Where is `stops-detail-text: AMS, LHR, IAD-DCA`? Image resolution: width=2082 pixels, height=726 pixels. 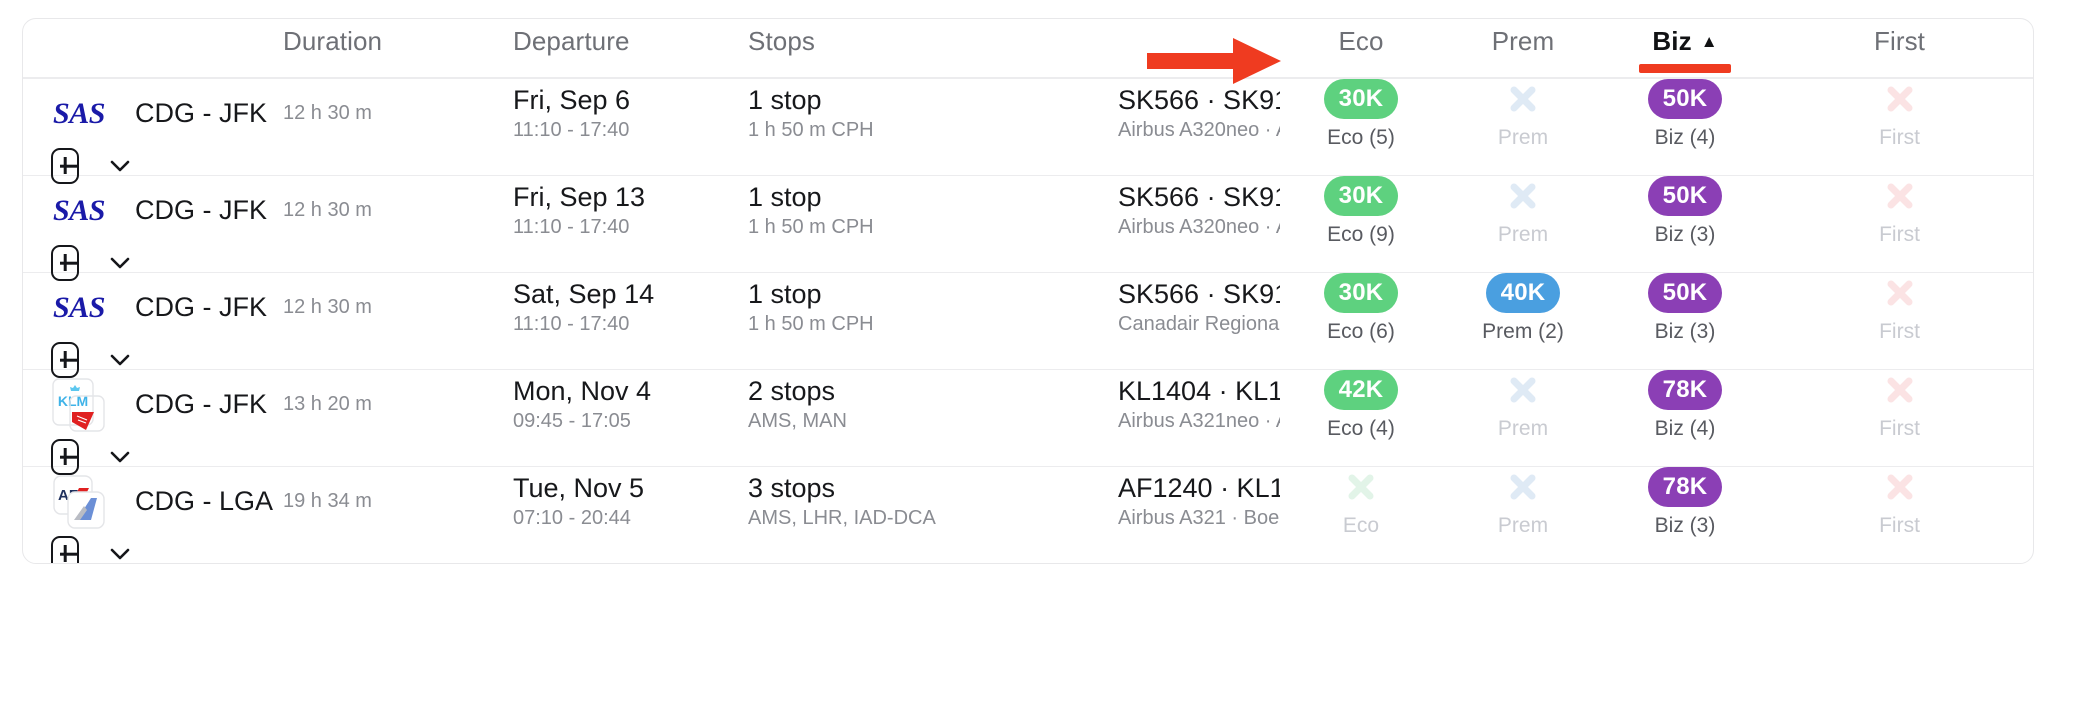 stops-detail-text: AMS, LHR, IAD-DCA is located at coordinates (842, 517).